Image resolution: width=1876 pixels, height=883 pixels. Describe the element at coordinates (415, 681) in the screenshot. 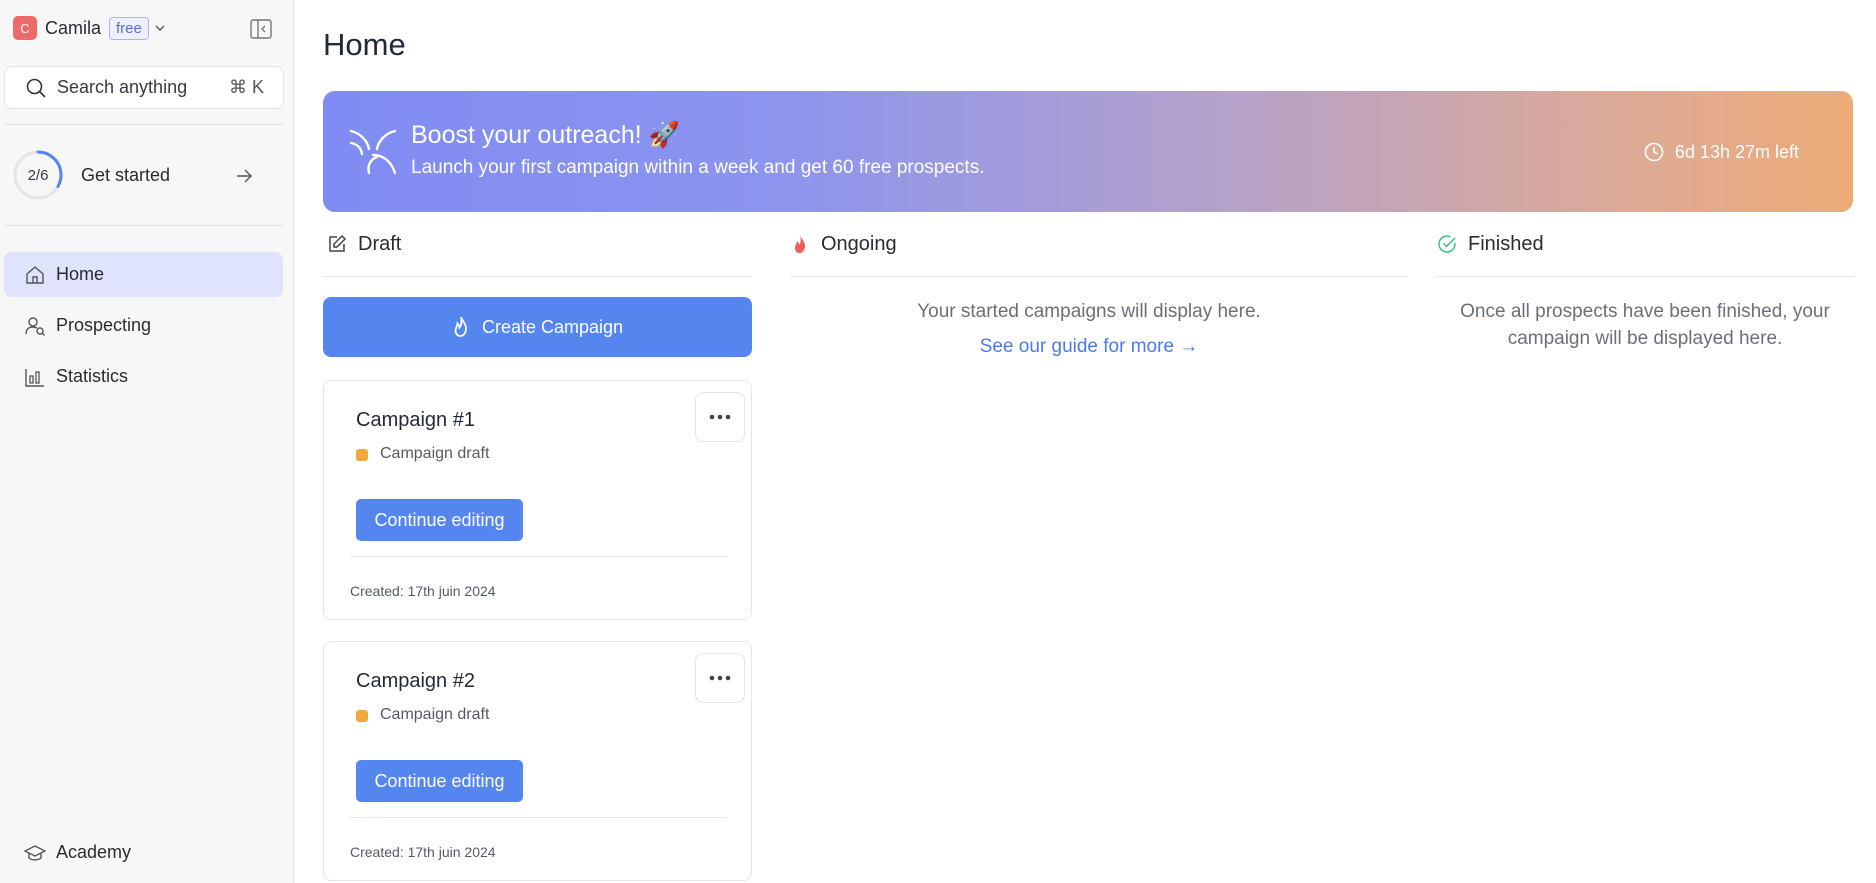

I see `campaign-title: Campaign #2` at that location.